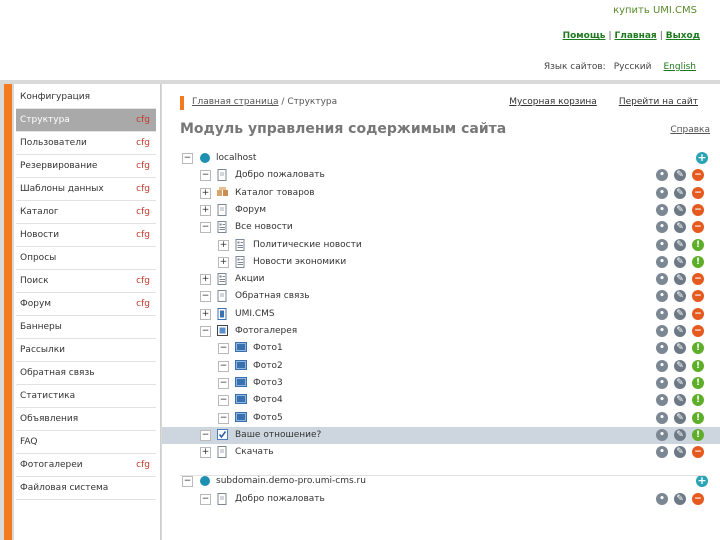  What do you see at coordinates (249, 279) in the screenshot?
I see `page-title-link: Акции` at bounding box center [249, 279].